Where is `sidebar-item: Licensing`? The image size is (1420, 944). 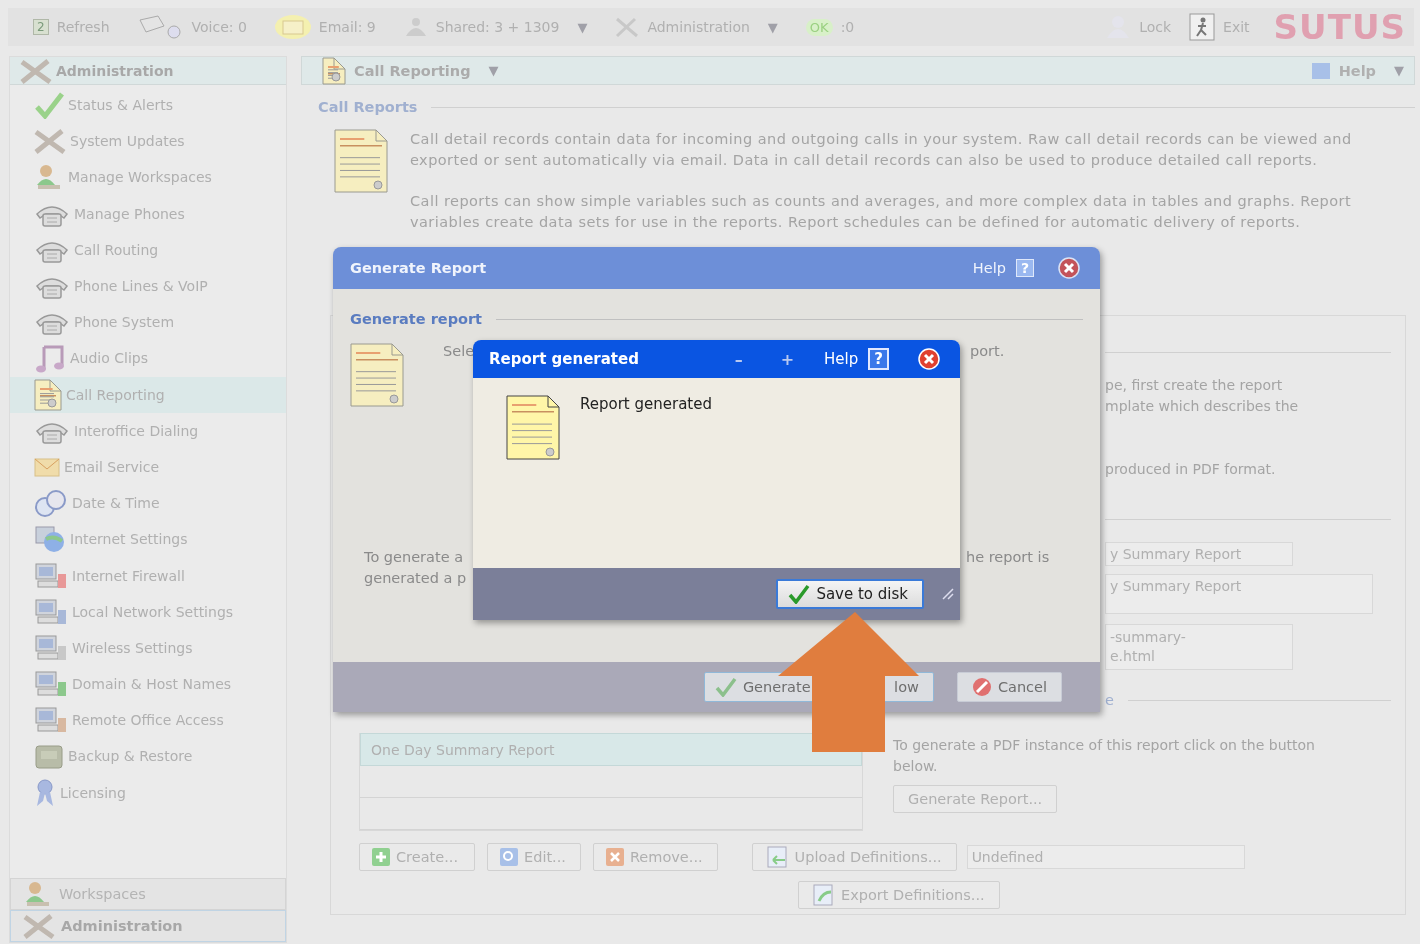
sidebar-item: Licensing is located at coordinates (148, 792).